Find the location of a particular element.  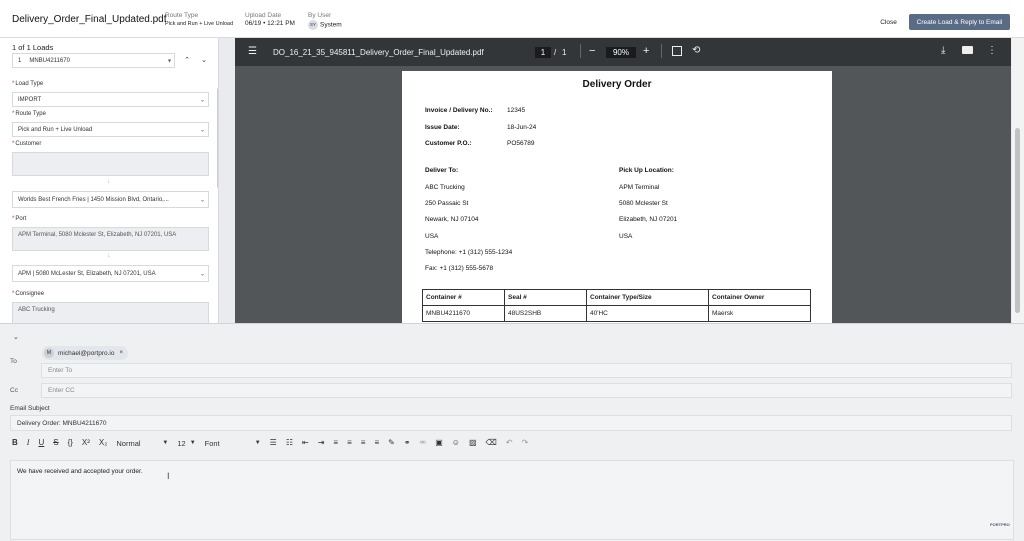

left-scrollbar is located at coordinates (217, 138).